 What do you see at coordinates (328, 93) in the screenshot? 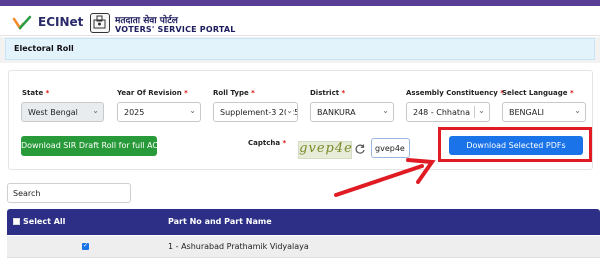
I see `district-label: District *` at bounding box center [328, 93].